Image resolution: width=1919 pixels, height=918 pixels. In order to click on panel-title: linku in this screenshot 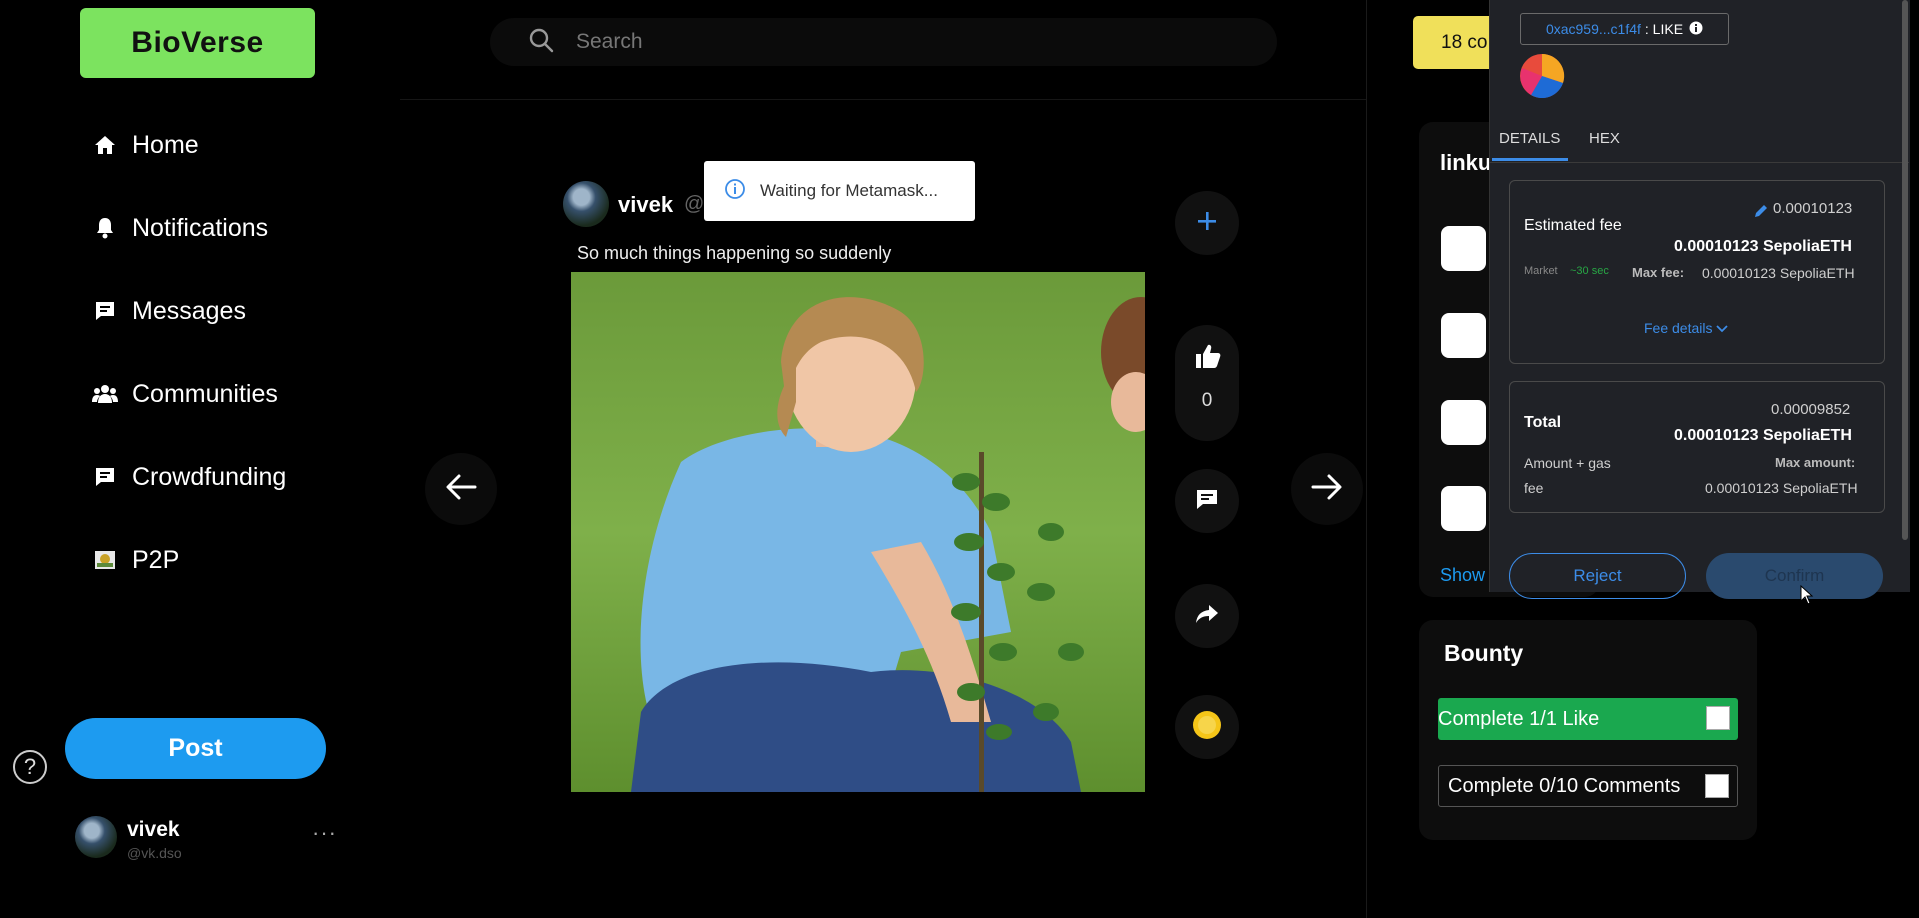, I will do `click(1466, 162)`.